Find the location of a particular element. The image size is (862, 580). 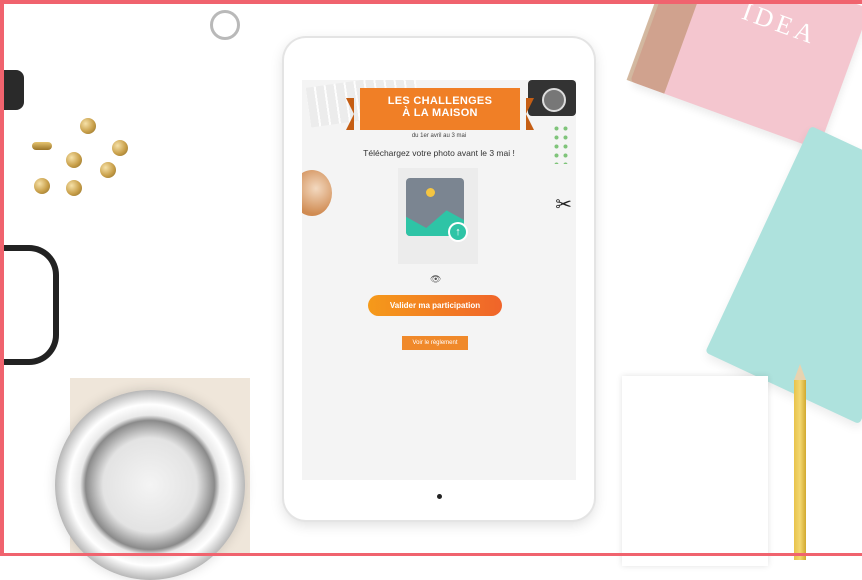

camera-photo is located at coordinates (552, 98).